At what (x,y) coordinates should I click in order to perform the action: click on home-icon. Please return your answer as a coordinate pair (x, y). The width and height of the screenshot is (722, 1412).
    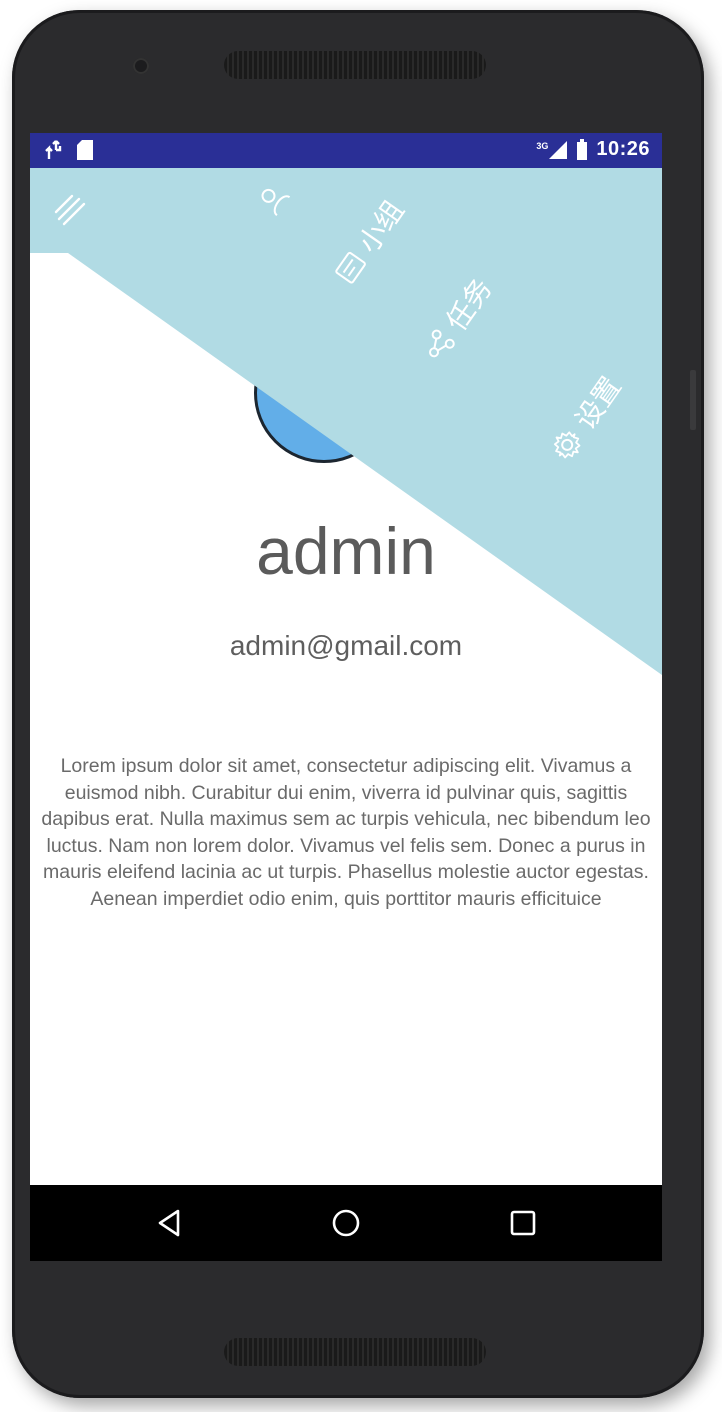
    Looking at the image, I should click on (346, 1223).